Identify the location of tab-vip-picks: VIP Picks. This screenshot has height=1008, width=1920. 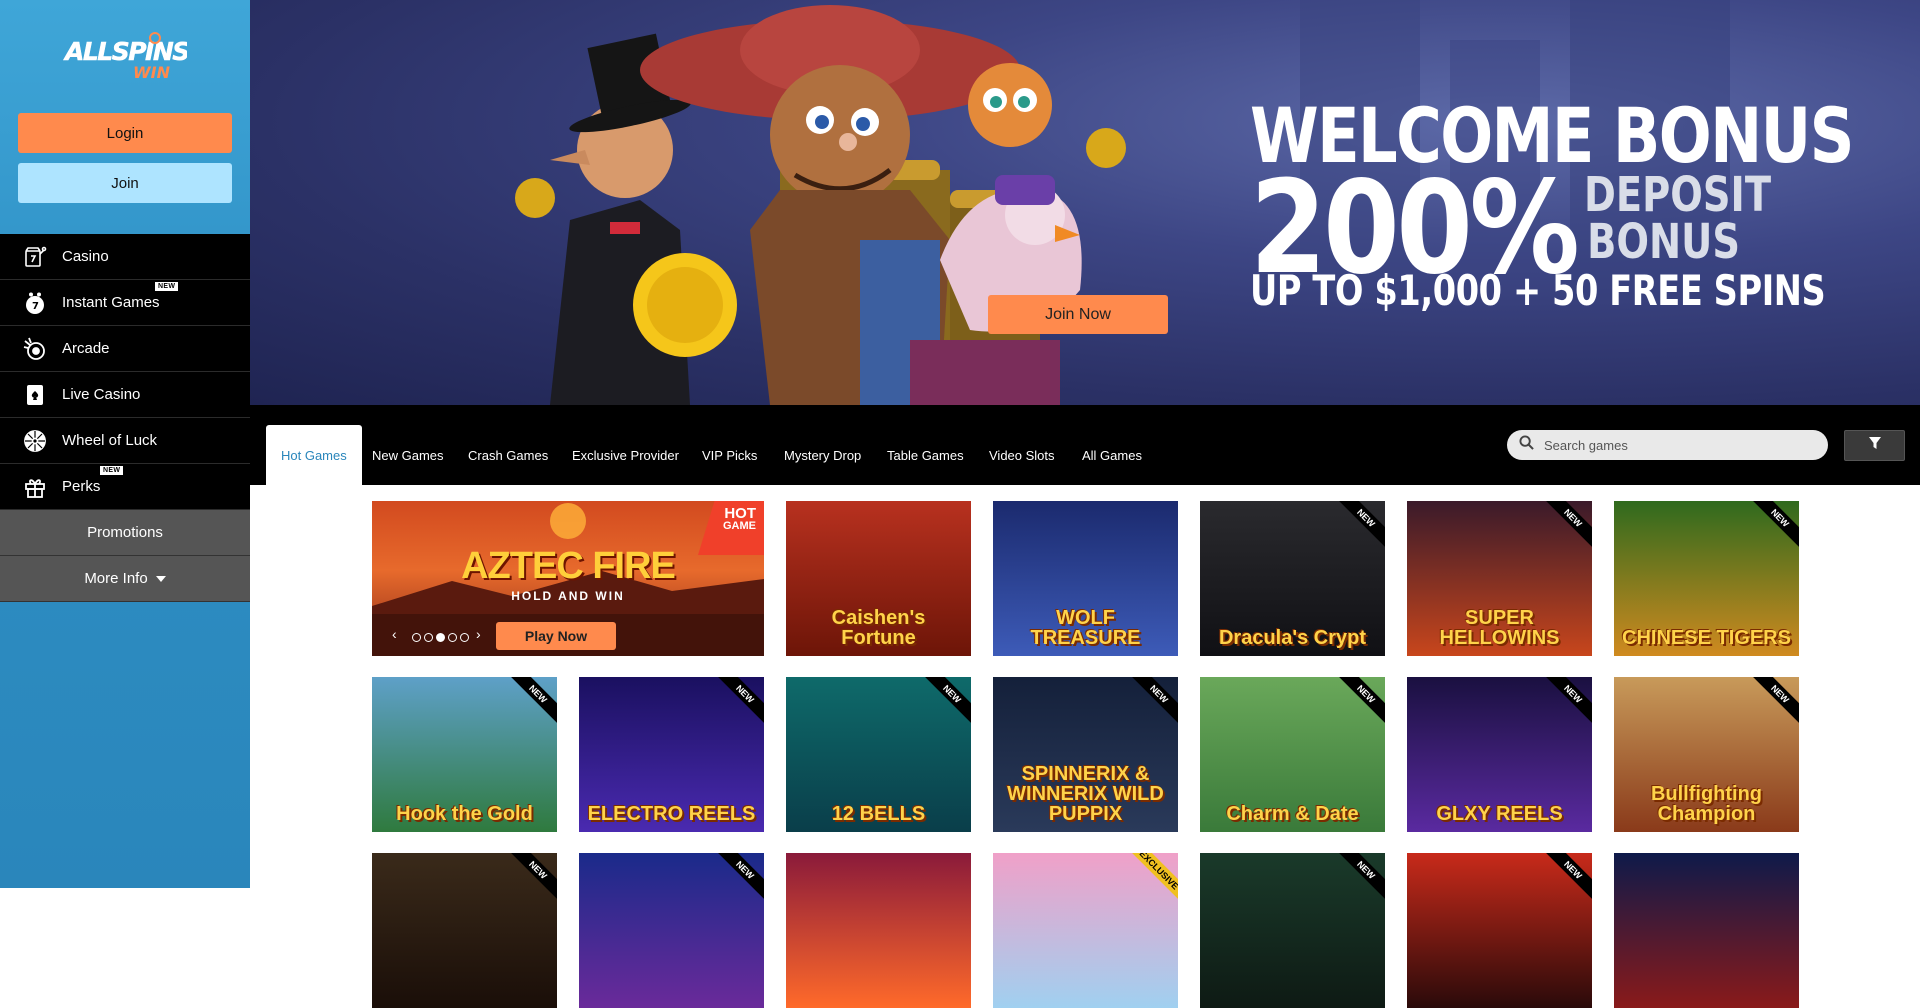
(729, 455).